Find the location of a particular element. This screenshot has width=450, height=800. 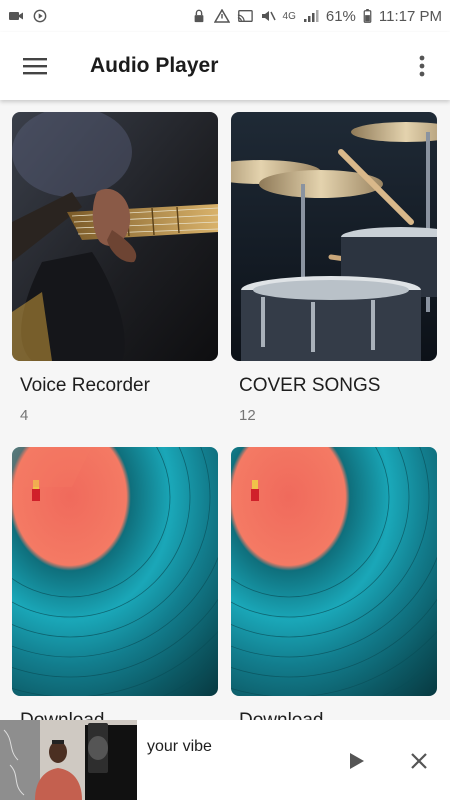

album-cover-drums is located at coordinates (334, 236).